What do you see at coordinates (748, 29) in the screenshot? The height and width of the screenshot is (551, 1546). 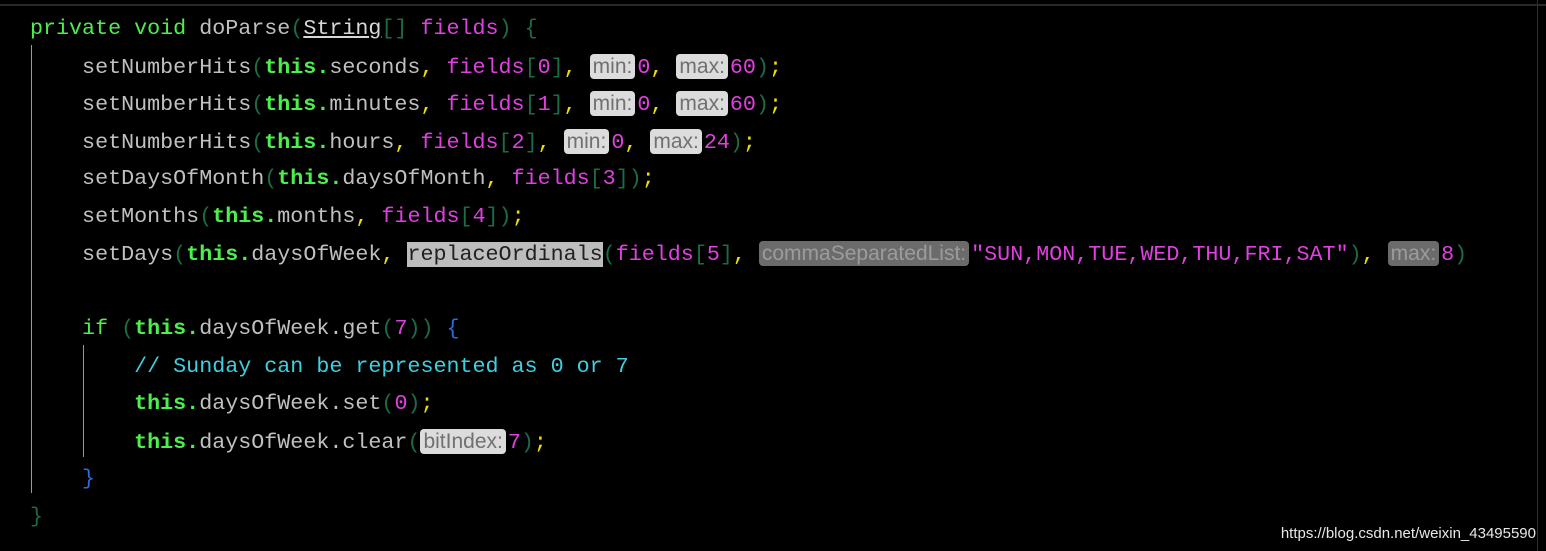 I see `code-line: private void doParse(String[] fields) {` at bounding box center [748, 29].